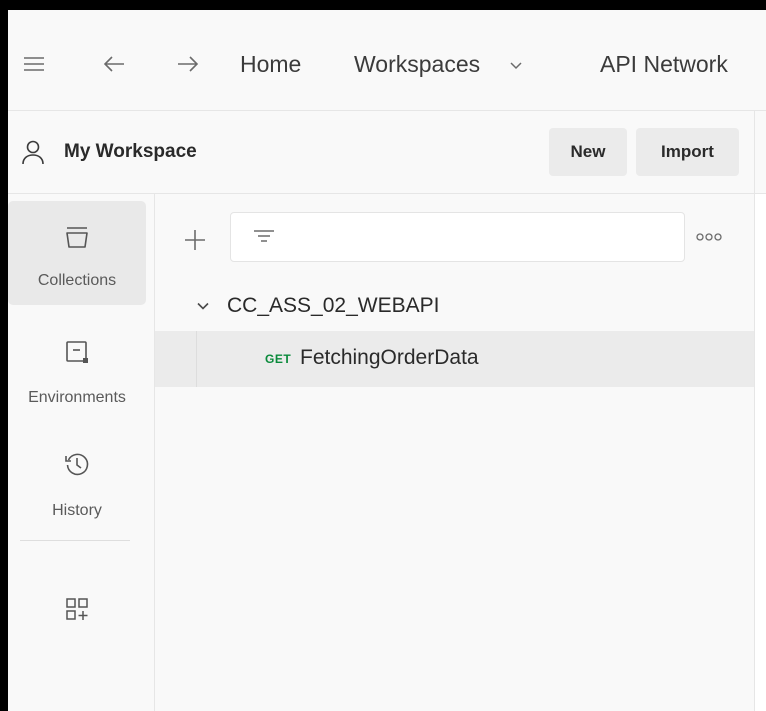 This screenshot has height=711, width=766. I want to click on request-item: GET FetchingOrderData, so click(454, 359).